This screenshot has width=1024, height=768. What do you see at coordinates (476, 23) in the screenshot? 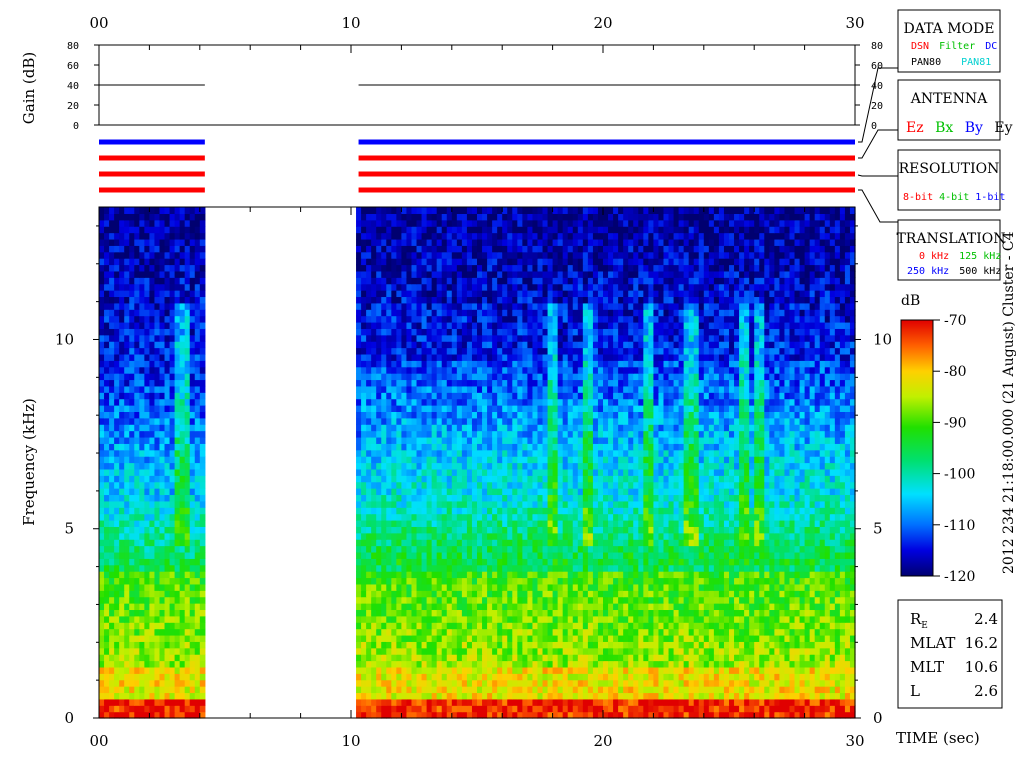
I see `top-x-tick-labels: 00 10 20 30` at bounding box center [476, 23].